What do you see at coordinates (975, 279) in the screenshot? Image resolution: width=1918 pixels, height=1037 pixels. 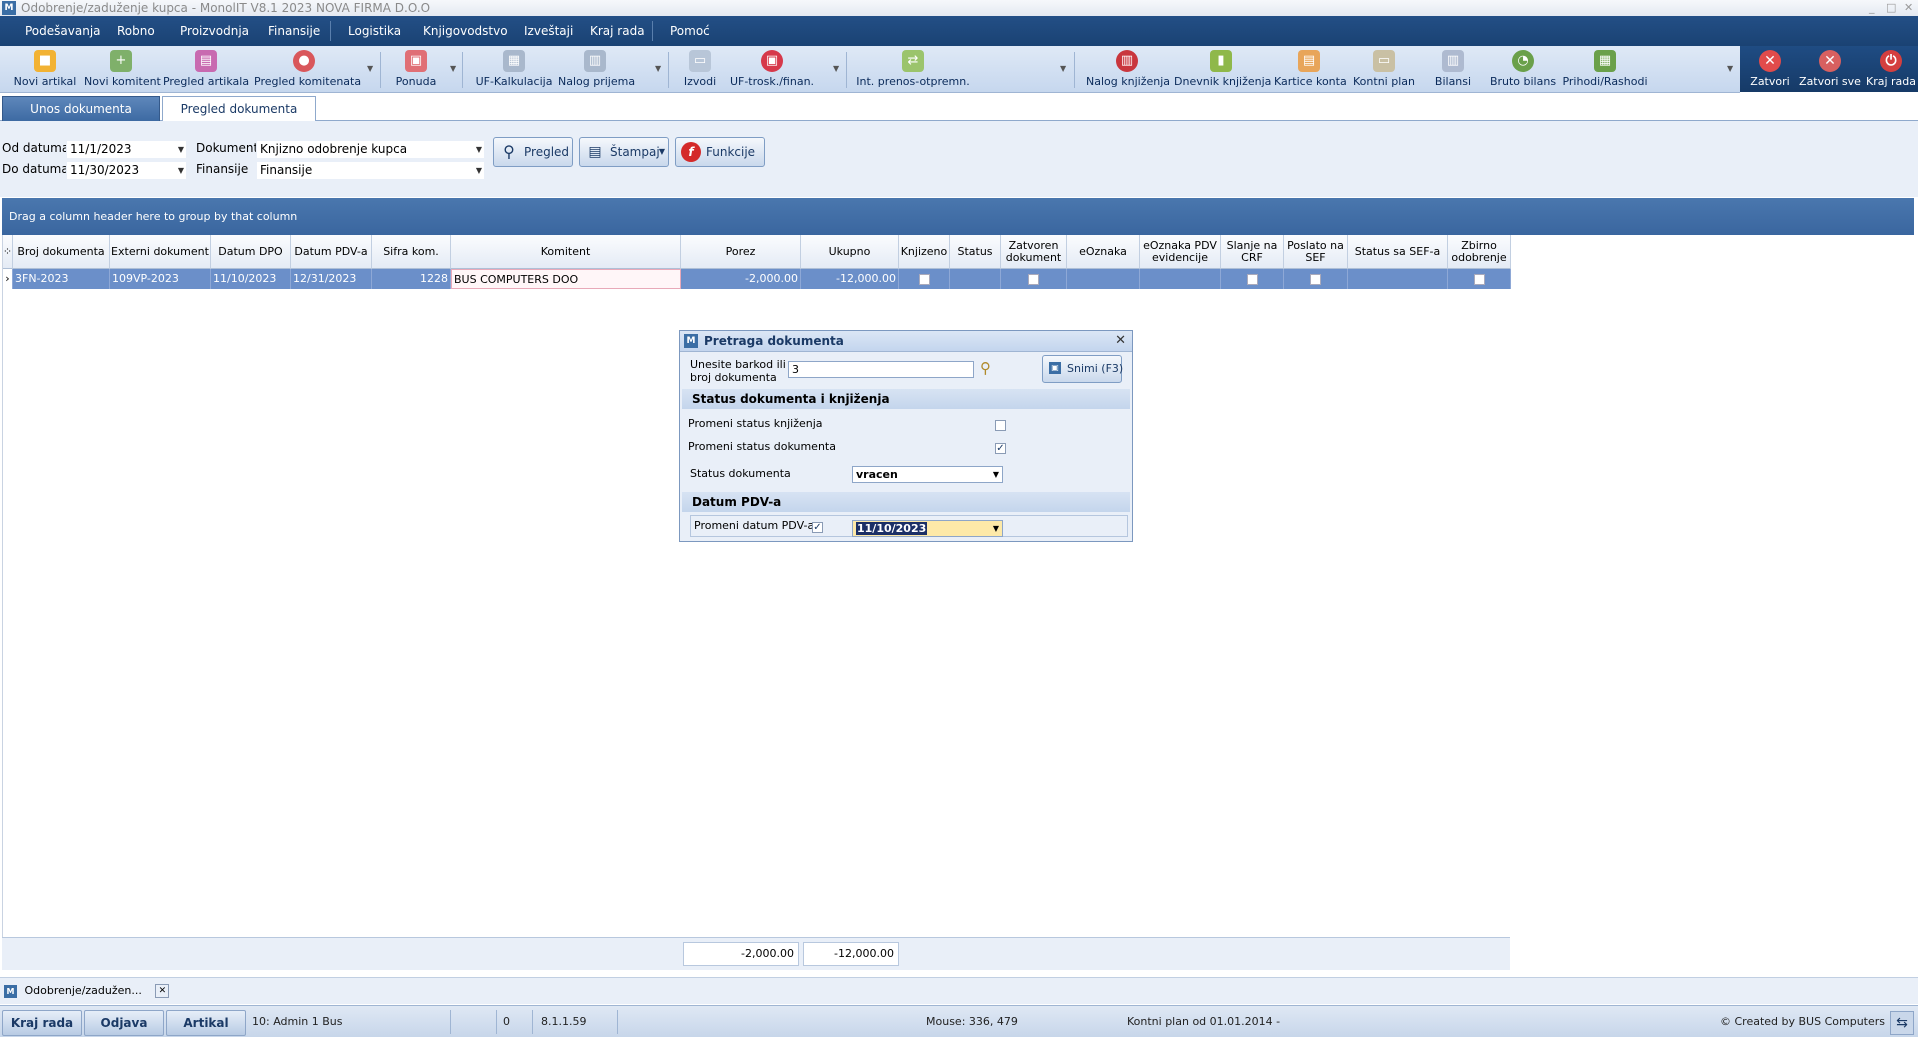 I see `cell-status` at bounding box center [975, 279].